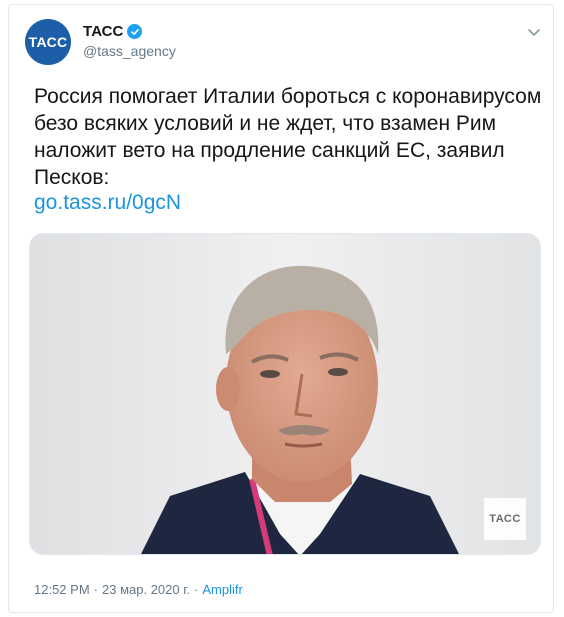  What do you see at coordinates (129, 51) in the screenshot?
I see `account-handle: @tass_agency` at bounding box center [129, 51].